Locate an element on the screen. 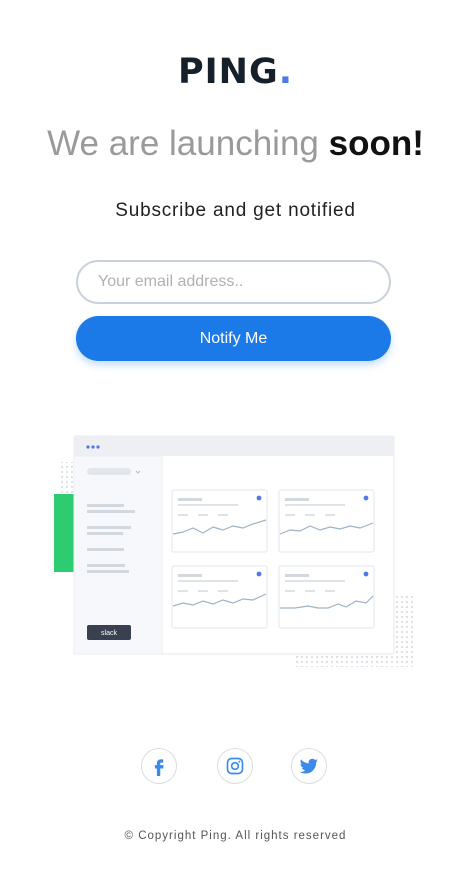 This screenshot has width=471, height=879. brand-name: PING is located at coordinates (228, 72).